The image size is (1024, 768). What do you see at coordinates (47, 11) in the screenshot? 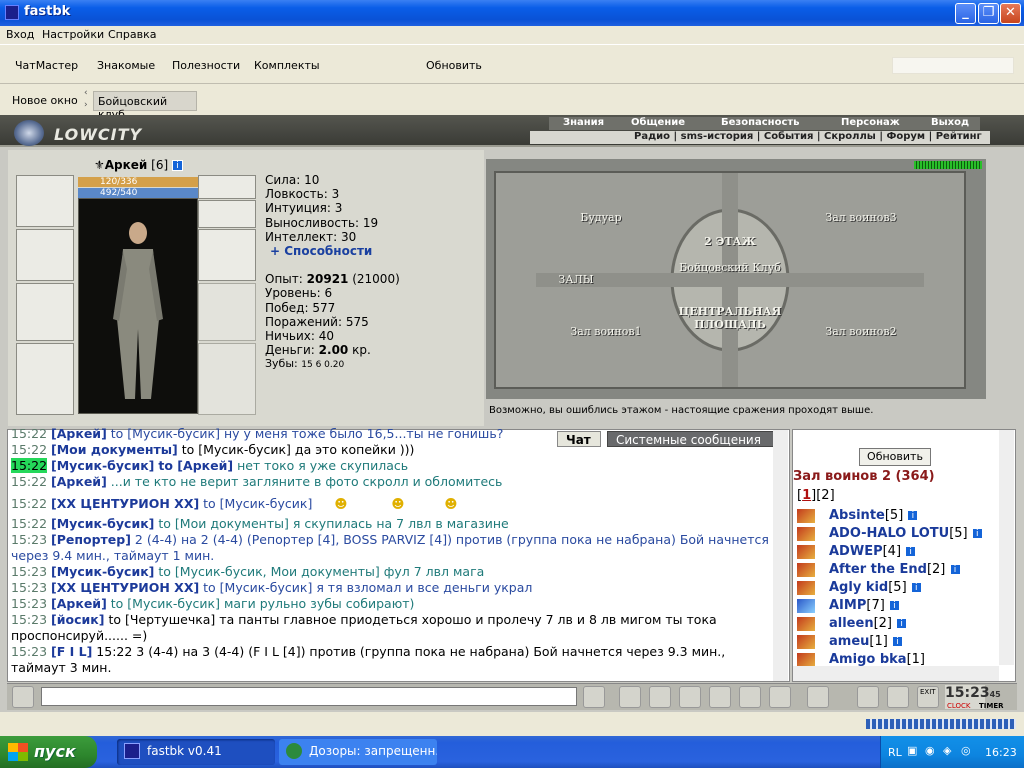
I see `window-title: fastbk` at bounding box center [47, 11].